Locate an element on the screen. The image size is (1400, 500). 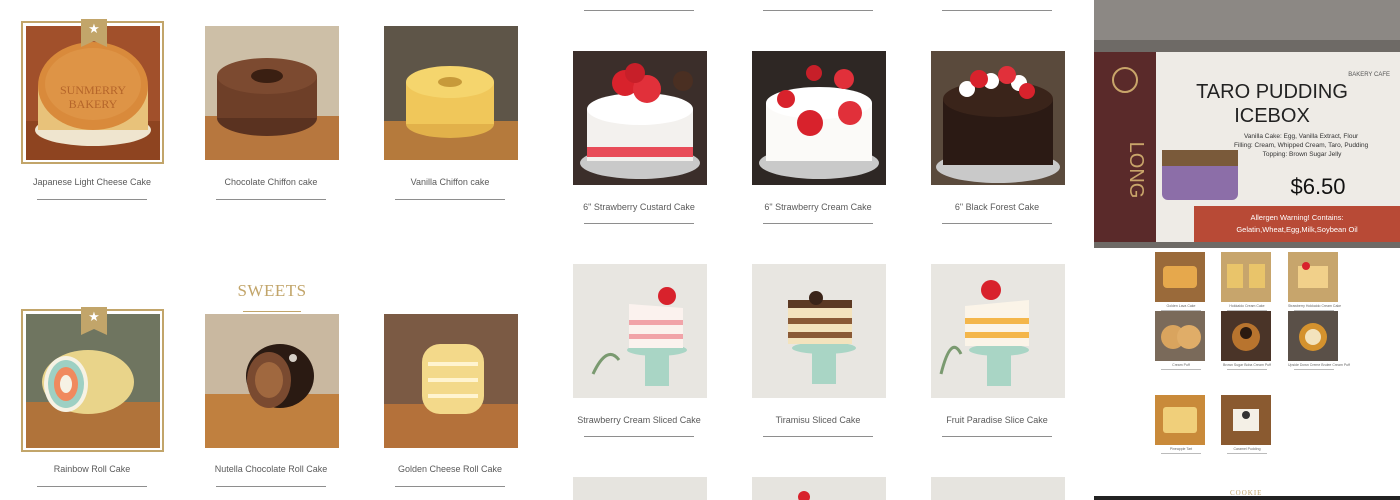
product-label: Nutella Chocolate Roll Cake is located at coordinates (271, 469).